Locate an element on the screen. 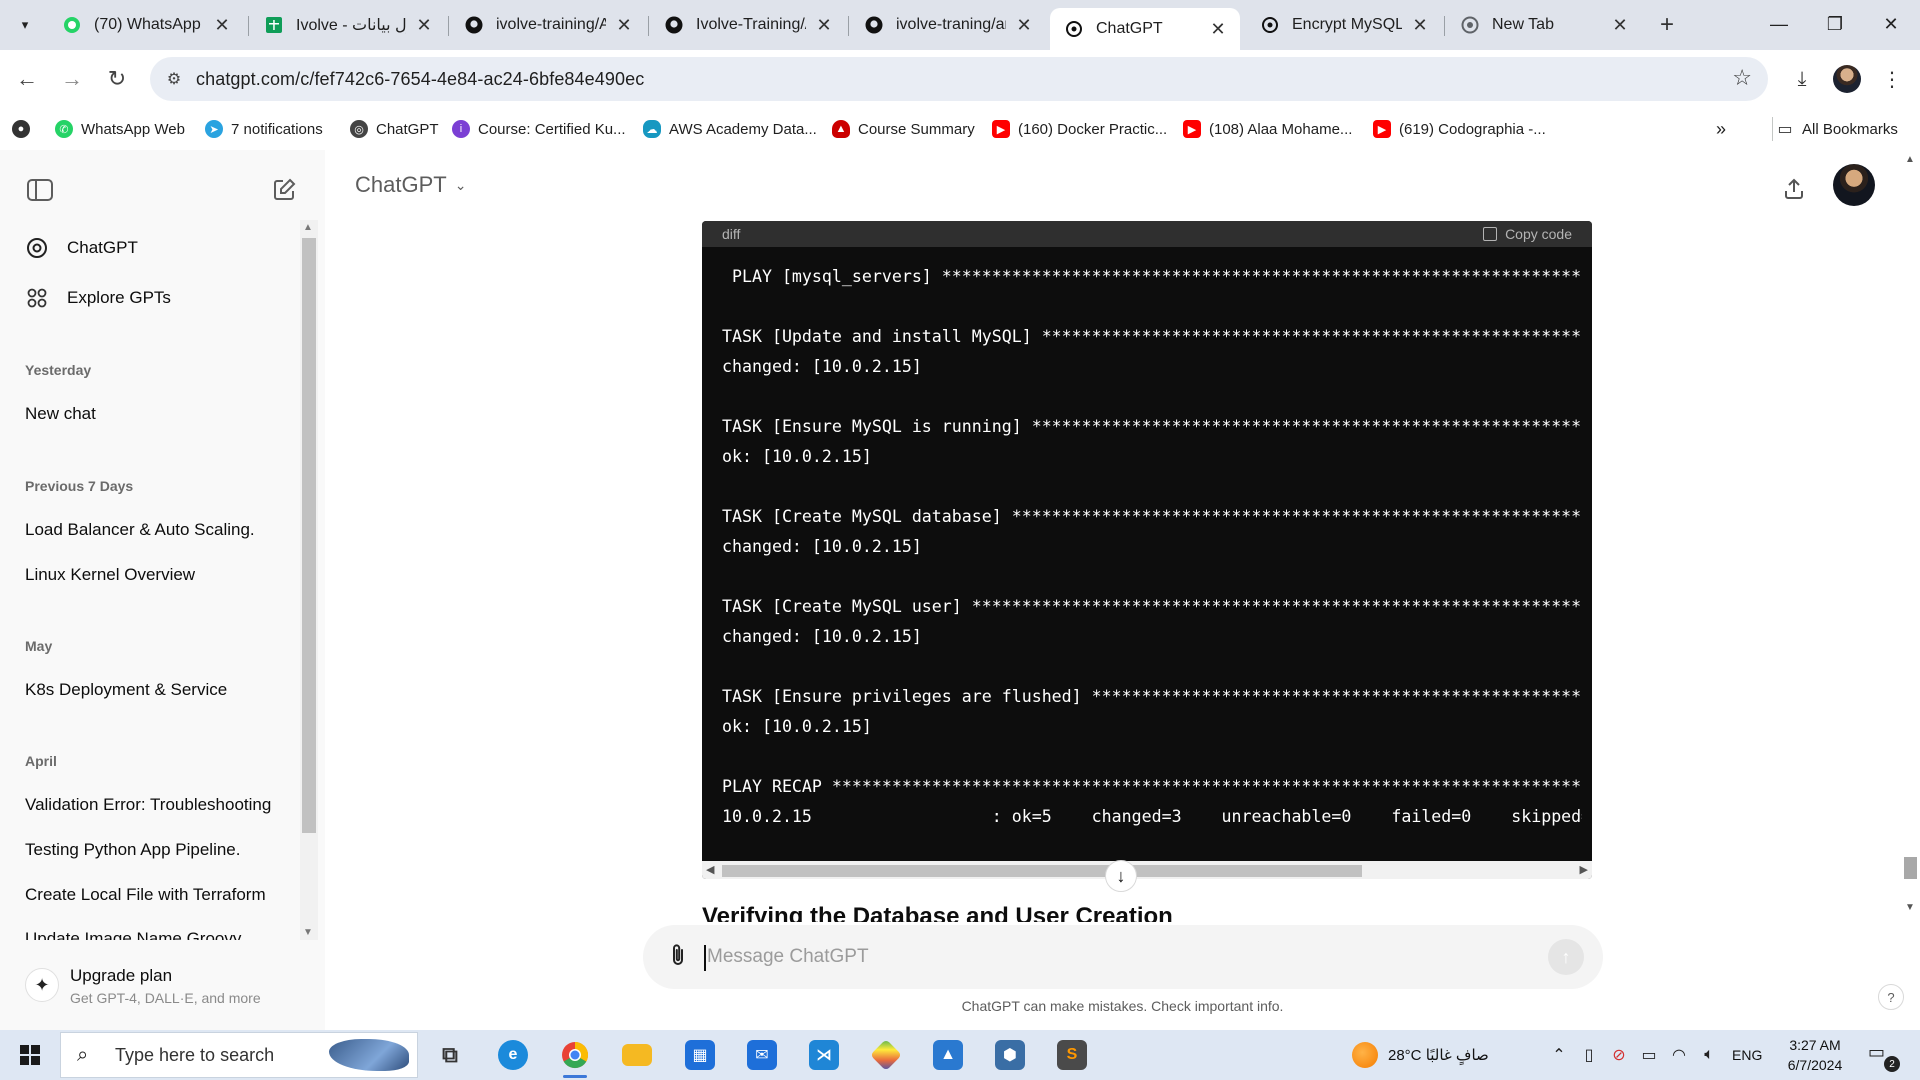 This screenshot has width=1920, height=1080. all-bookmarks-button: ▭ All Bookmarks is located at coordinates (1836, 129).